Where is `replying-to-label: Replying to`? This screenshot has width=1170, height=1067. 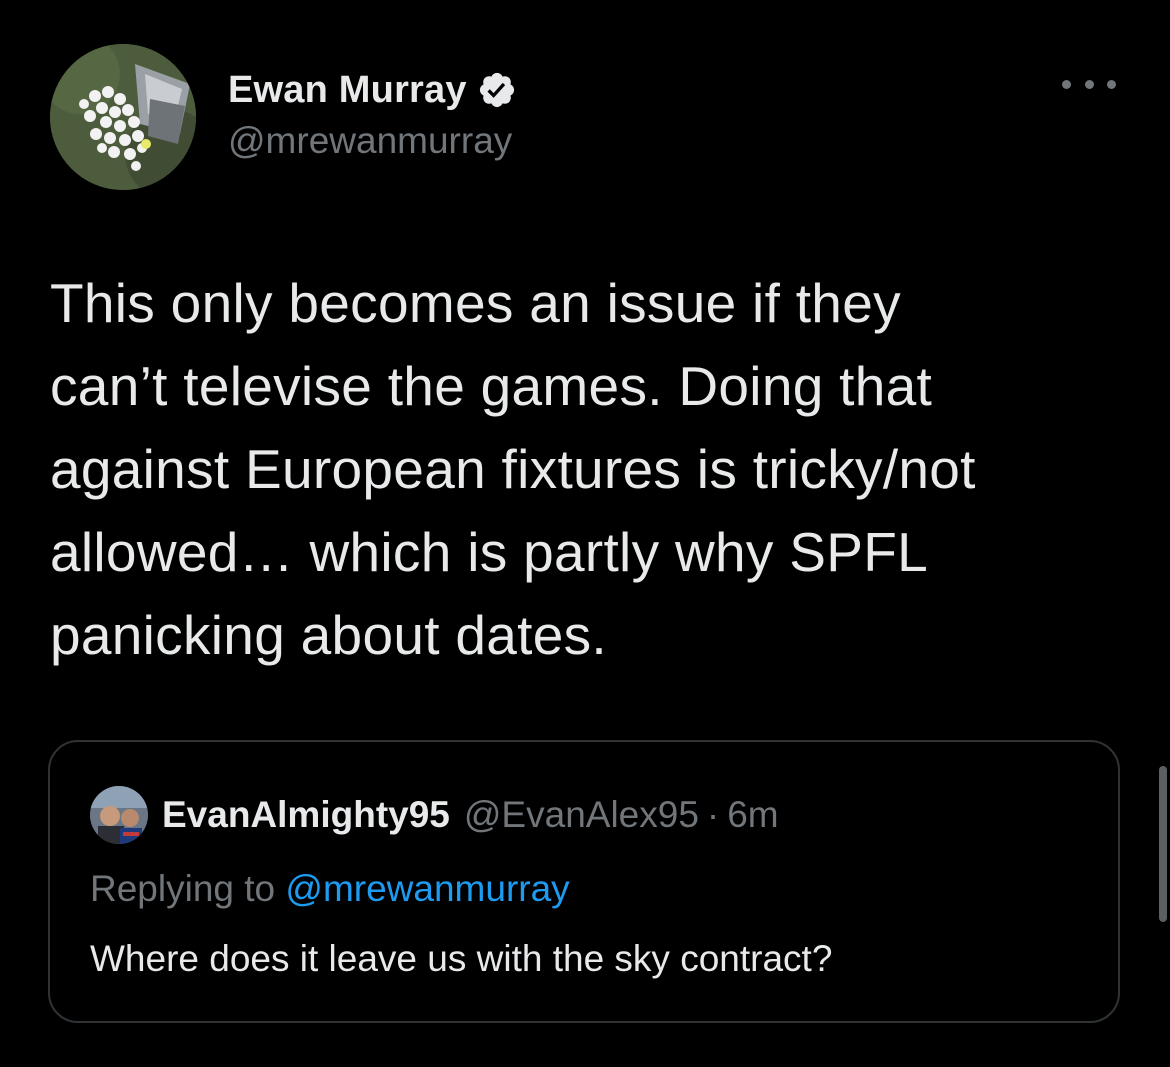 replying-to-label: Replying to is located at coordinates (183, 888).